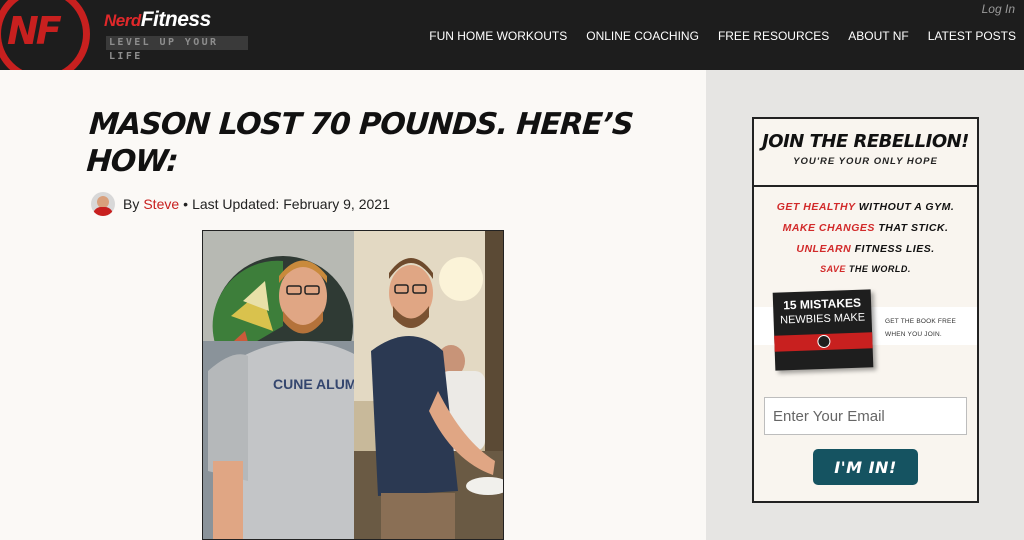 The width and height of the screenshot is (1024, 540). What do you see at coordinates (642, 36) in the screenshot?
I see `nav-item-online-coaching: ONLINE COACHING` at bounding box center [642, 36].